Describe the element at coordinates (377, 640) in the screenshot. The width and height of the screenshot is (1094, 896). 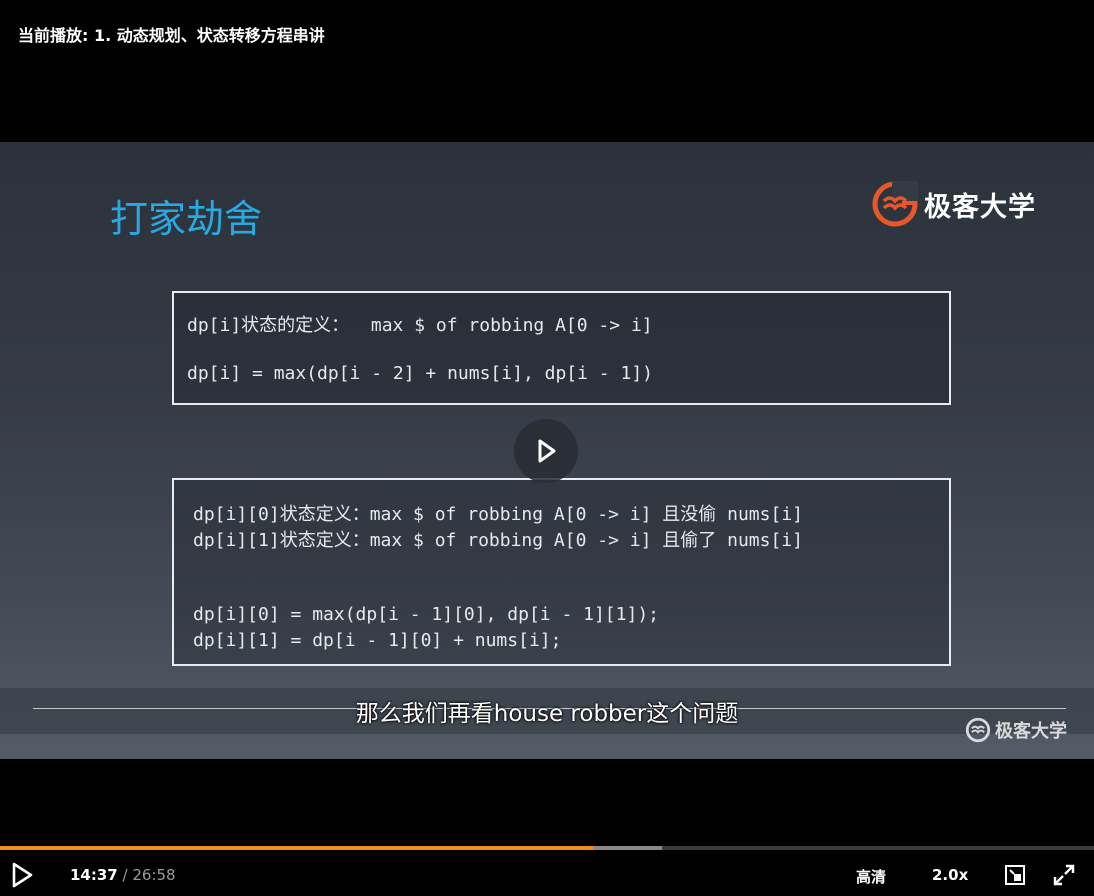
I see `code-line: dp[i][1] = dp[i - 1][0] + nums[i];` at that location.